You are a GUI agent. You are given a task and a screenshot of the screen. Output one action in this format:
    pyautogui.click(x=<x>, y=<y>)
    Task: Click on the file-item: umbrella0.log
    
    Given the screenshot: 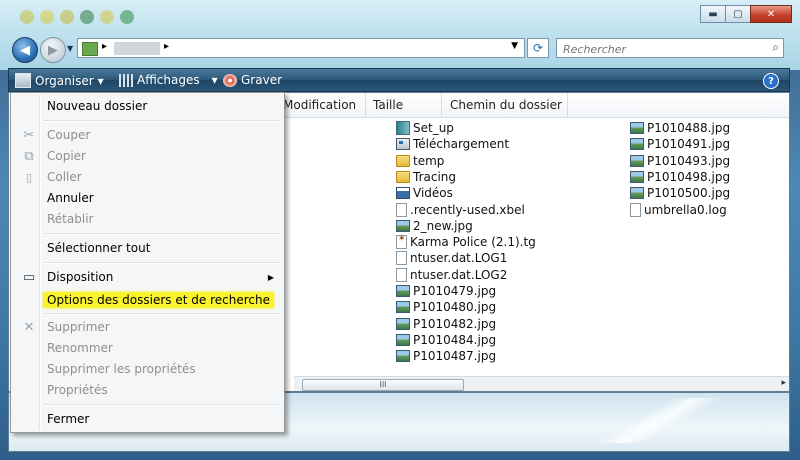 What is the action you would take?
    pyautogui.click(x=678, y=210)
    